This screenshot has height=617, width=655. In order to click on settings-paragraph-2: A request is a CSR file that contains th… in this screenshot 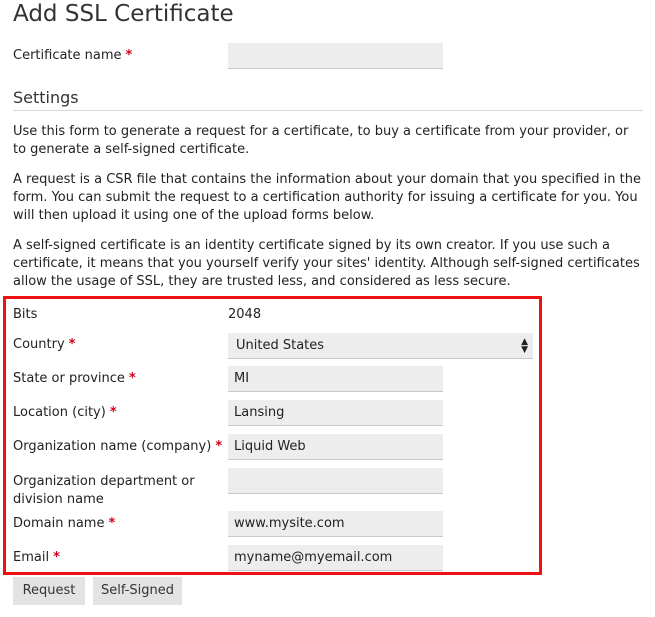, I will do `click(327, 197)`.